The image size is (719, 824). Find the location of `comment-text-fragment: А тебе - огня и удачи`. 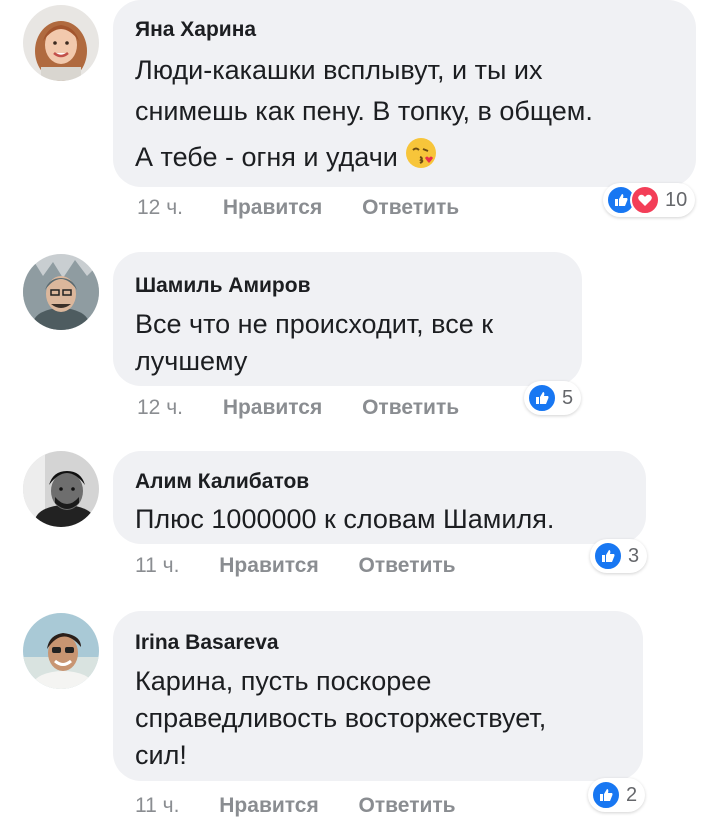

comment-text-fragment: А тебе - огня и удачи is located at coordinates (266, 157).